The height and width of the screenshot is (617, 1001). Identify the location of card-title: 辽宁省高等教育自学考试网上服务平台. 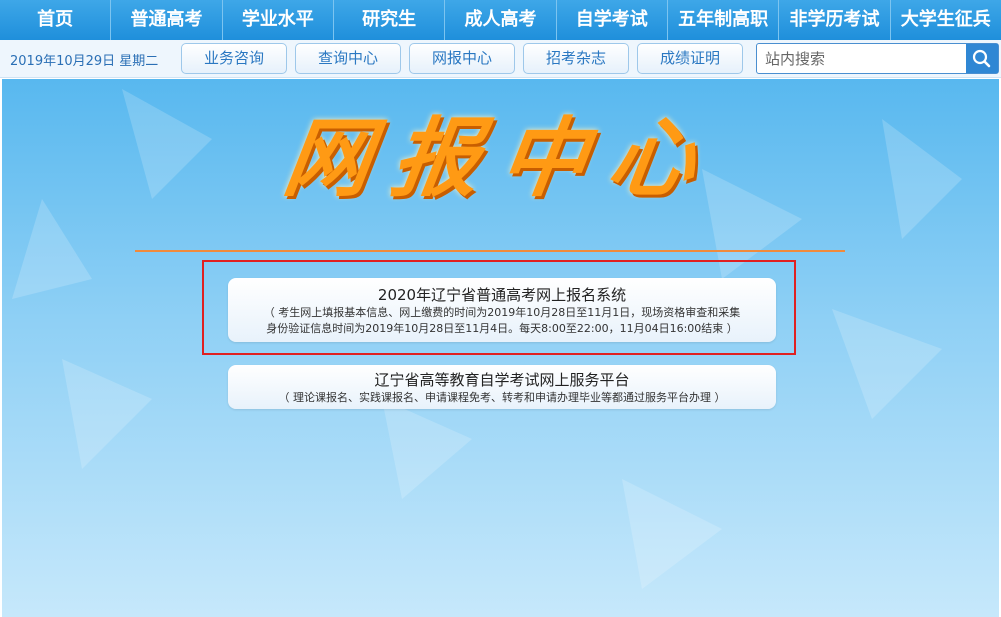
(502, 380).